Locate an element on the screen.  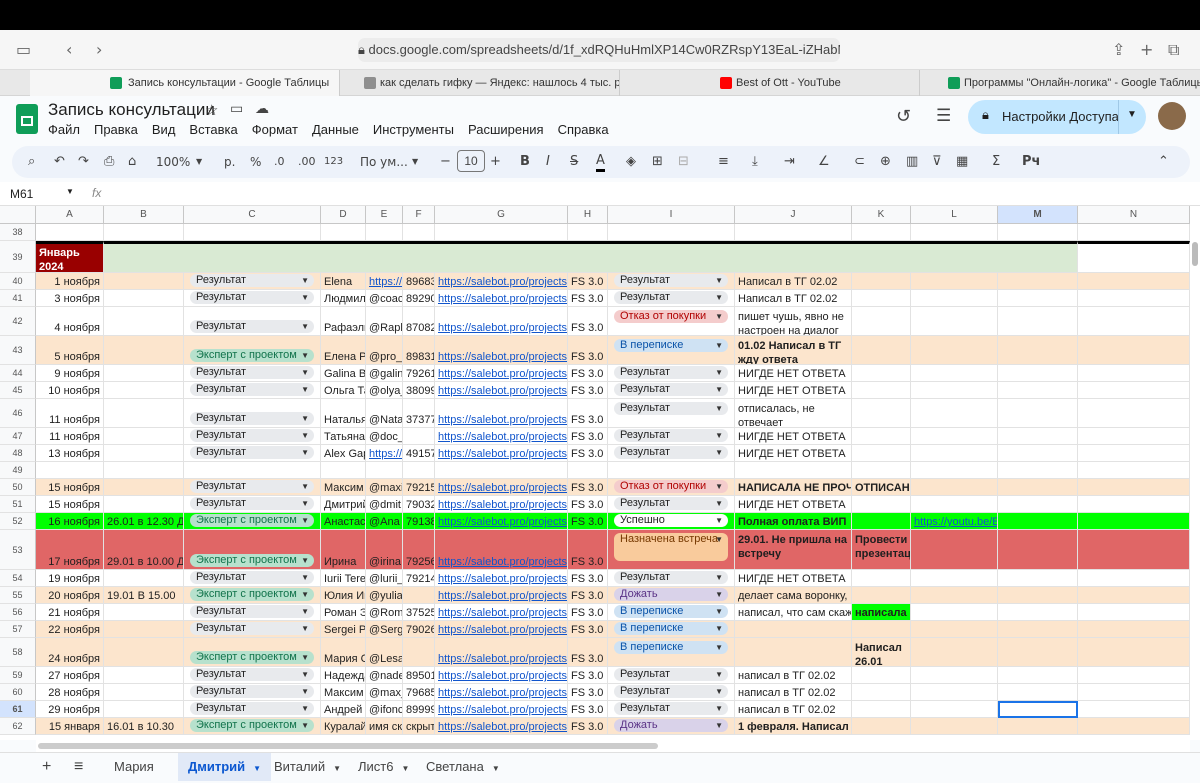
cell-a-46: 11 ноября is located at coordinates (70, 413).